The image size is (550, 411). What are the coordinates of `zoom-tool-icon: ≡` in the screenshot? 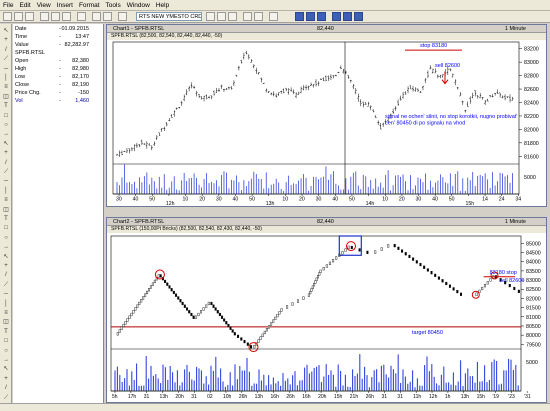 It's located at (6, 200).